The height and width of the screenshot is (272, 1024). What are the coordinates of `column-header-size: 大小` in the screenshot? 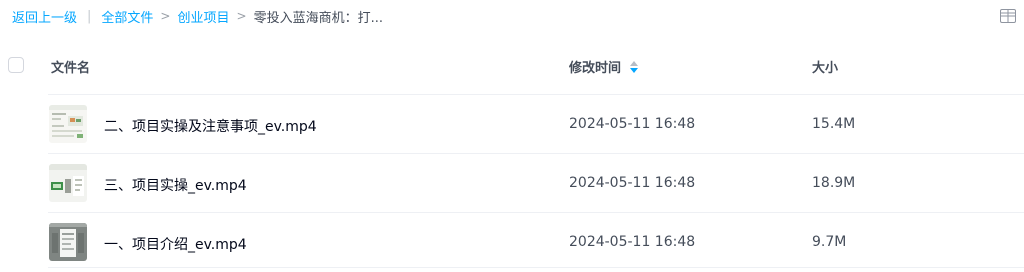 It's located at (825, 68).